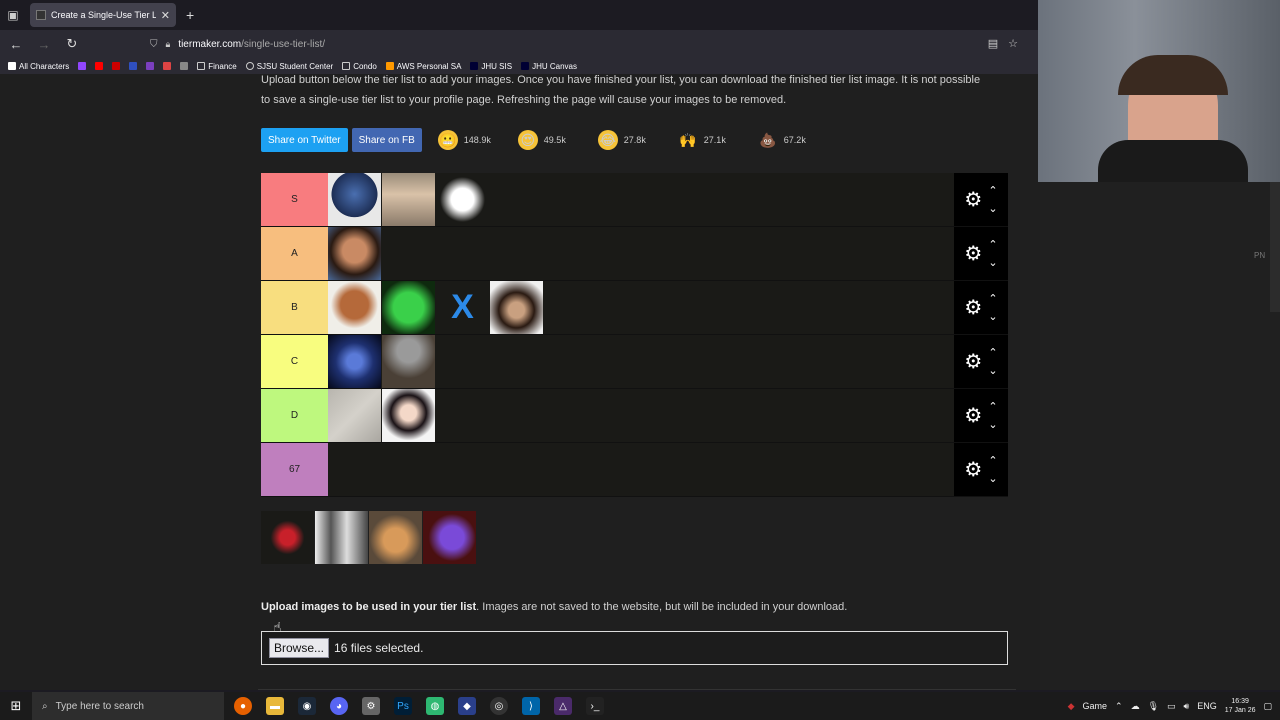 This screenshot has width=1280, height=720. What do you see at coordinates (13, 15) in the screenshot?
I see `tab-list-icon: ▣` at bounding box center [13, 15].